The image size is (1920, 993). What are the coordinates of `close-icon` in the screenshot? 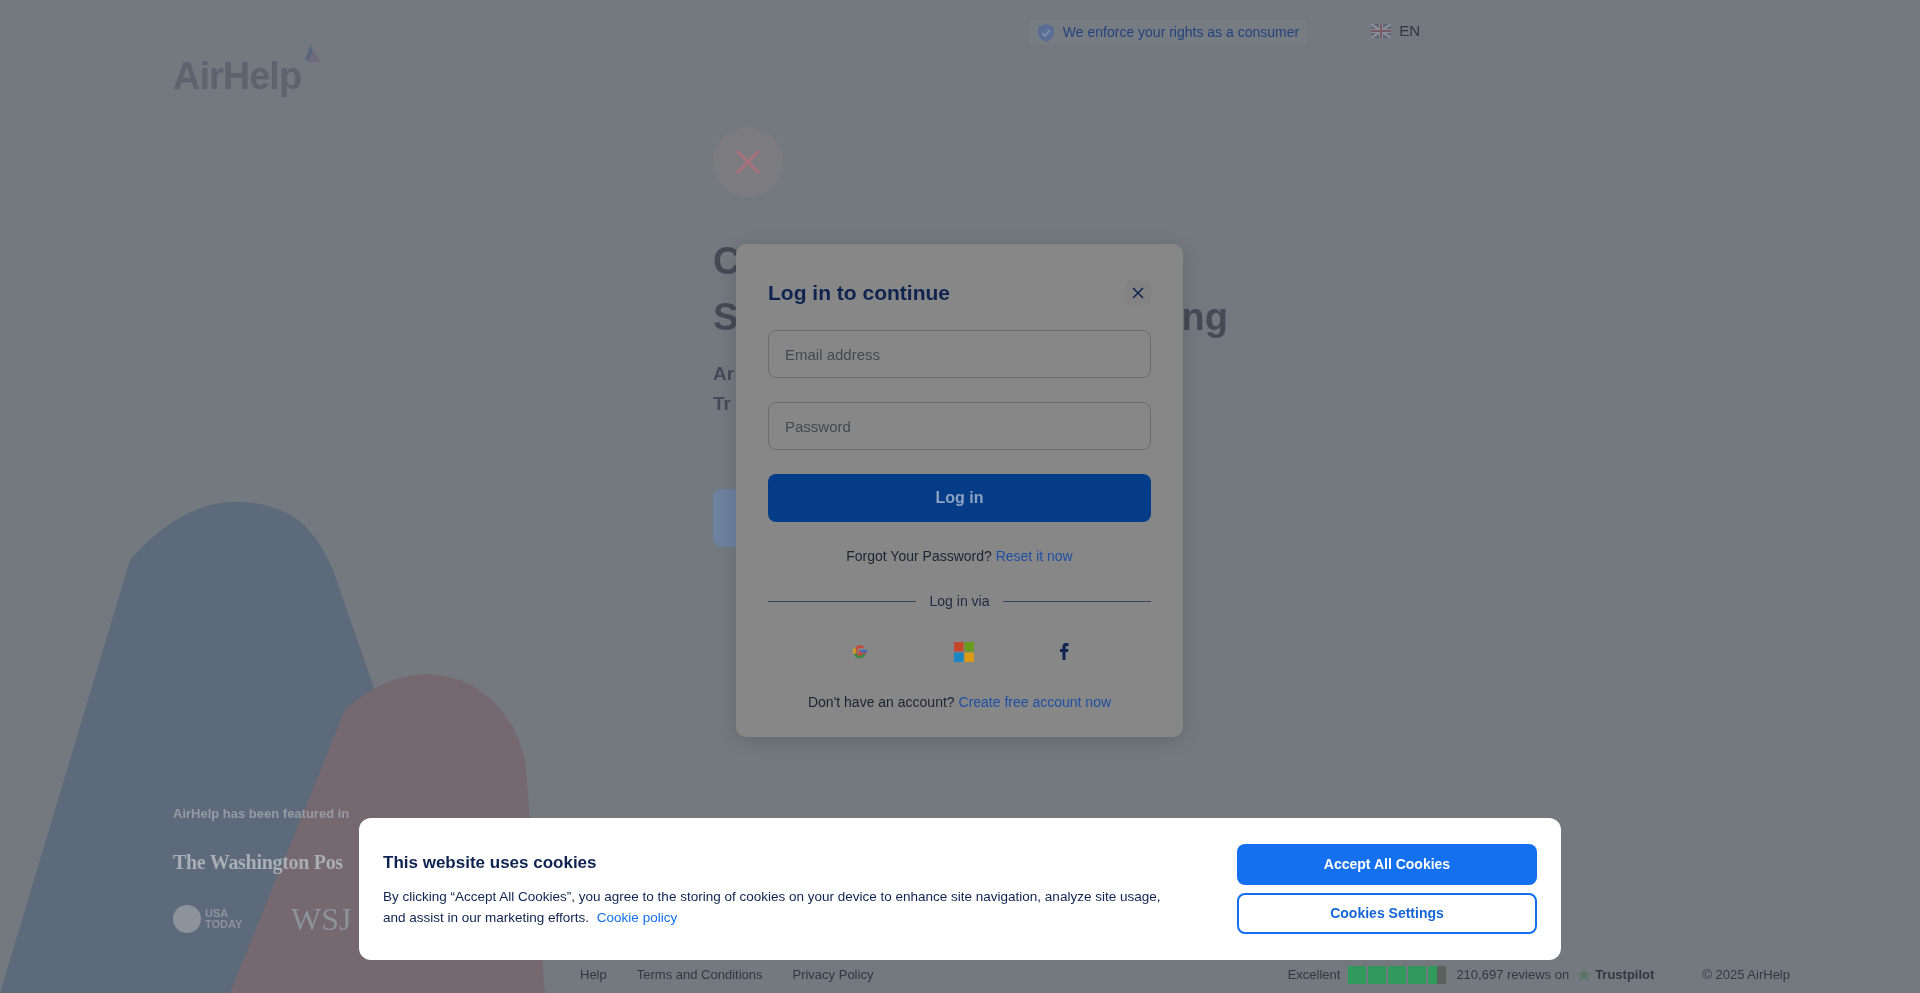 It's located at (1138, 293).